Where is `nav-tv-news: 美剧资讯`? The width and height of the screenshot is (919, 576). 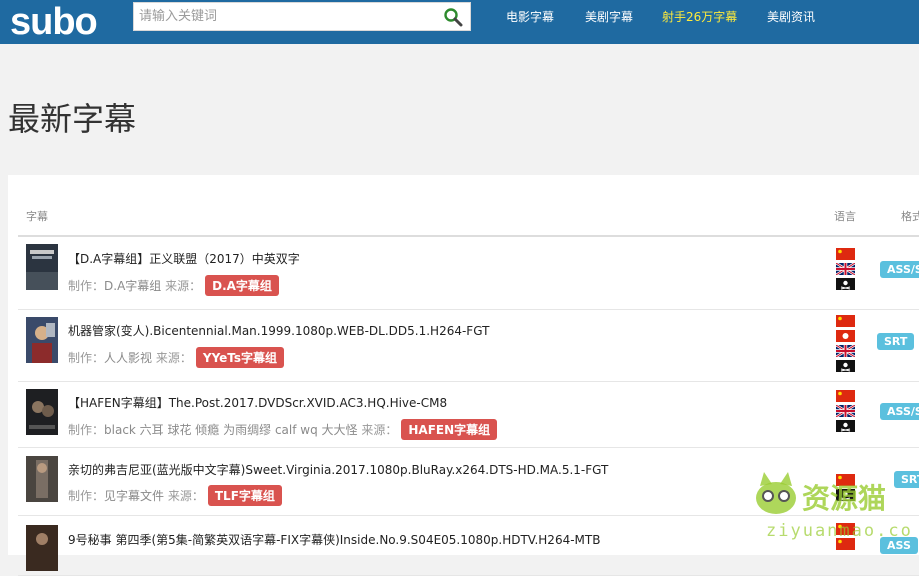
nav-tv-news: 美剧资讯 is located at coordinates (791, 17).